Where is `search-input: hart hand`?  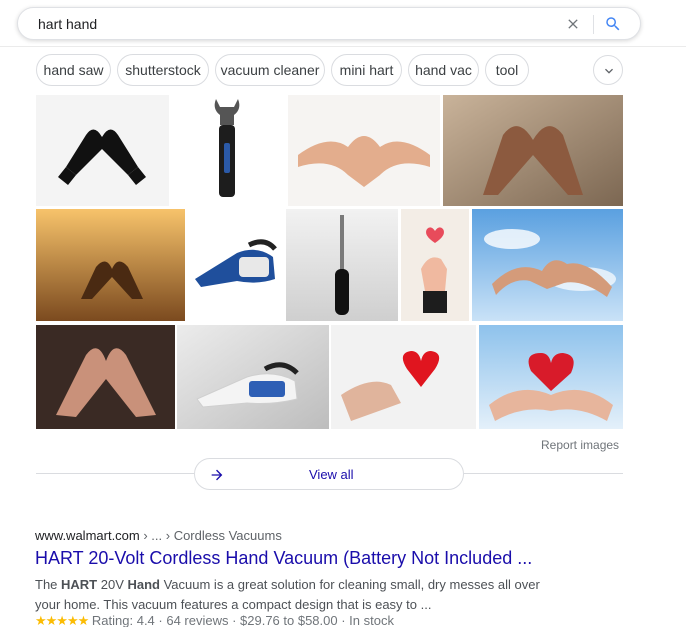
search-input: hart hand is located at coordinates (67, 24).